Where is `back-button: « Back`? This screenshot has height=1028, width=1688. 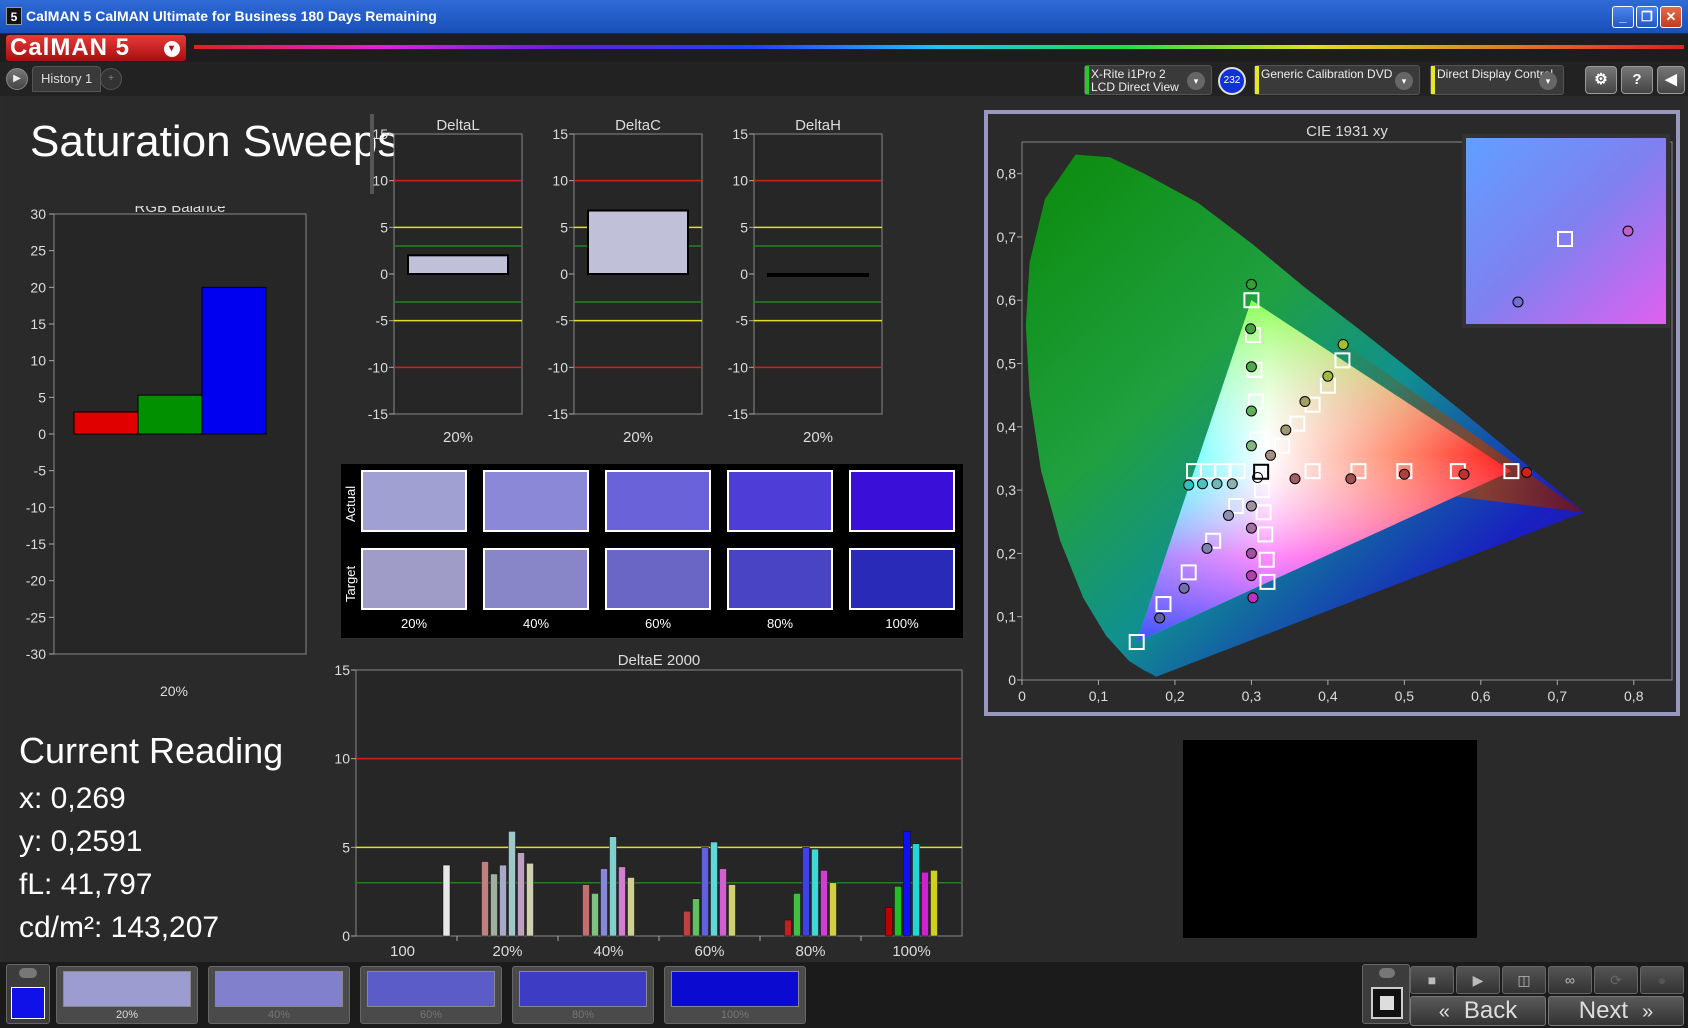
back-button: « Back is located at coordinates (1478, 1011).